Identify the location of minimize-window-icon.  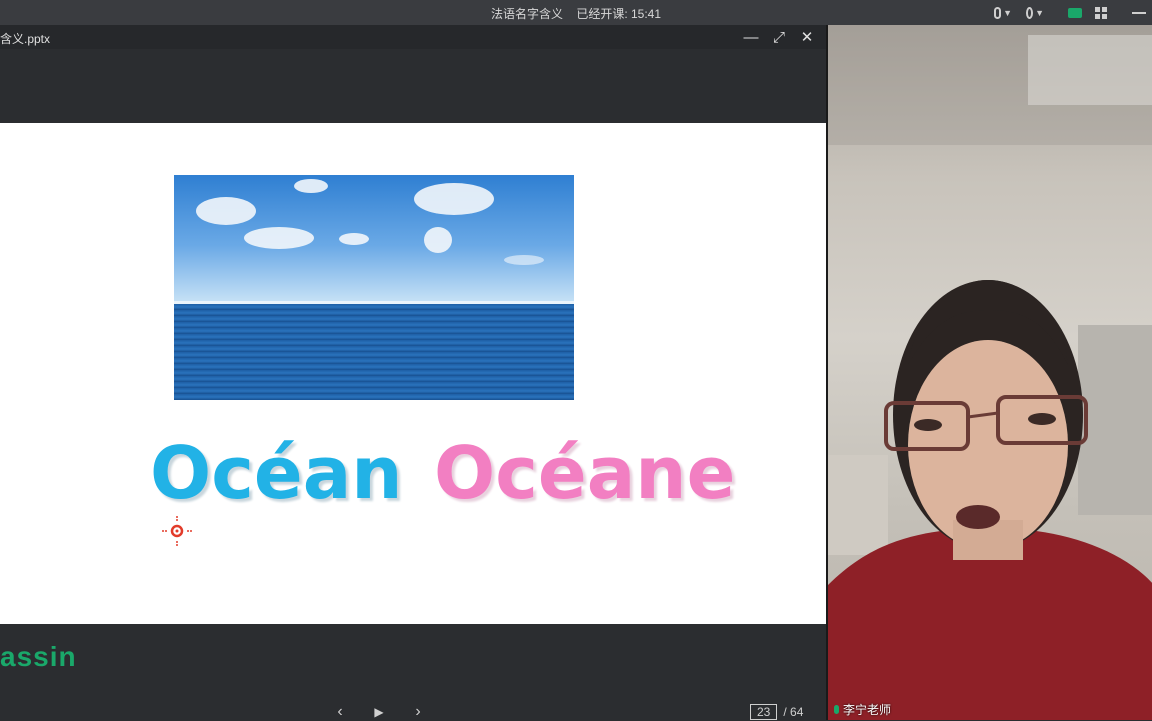
(1139, 13).